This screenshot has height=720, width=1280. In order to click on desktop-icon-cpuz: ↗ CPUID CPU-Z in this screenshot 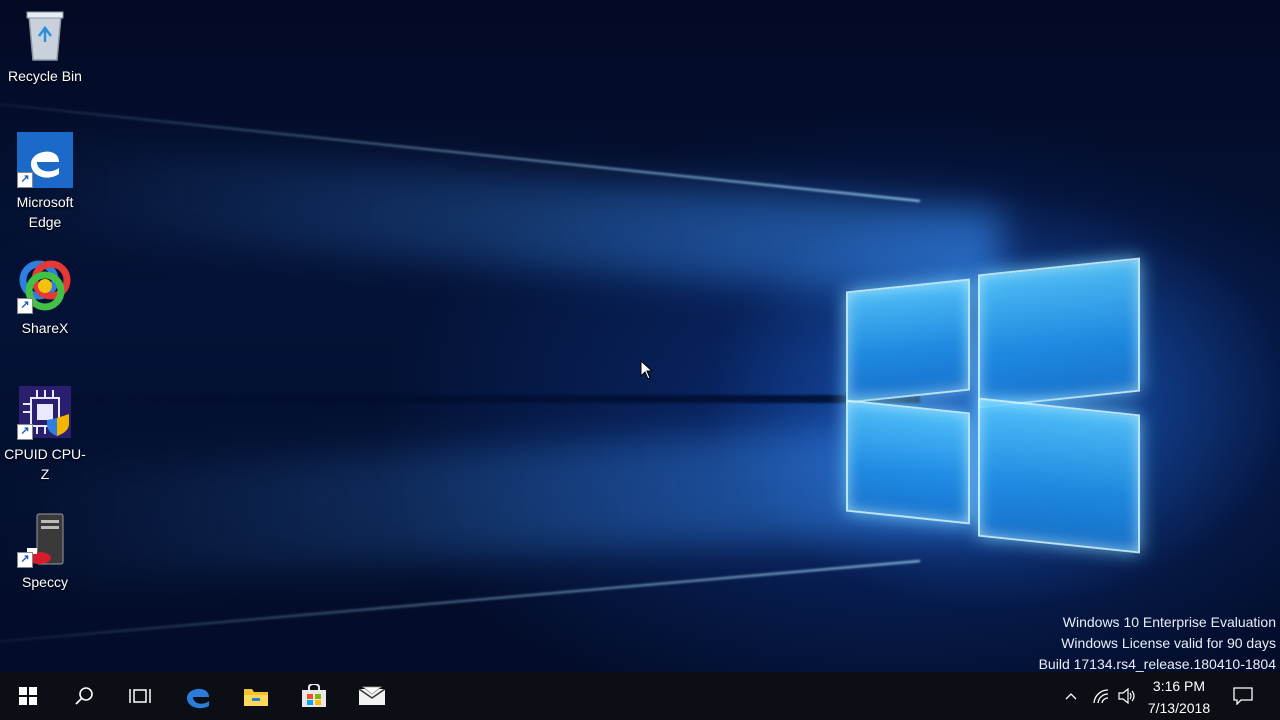, I will do `click(45, 434)`.